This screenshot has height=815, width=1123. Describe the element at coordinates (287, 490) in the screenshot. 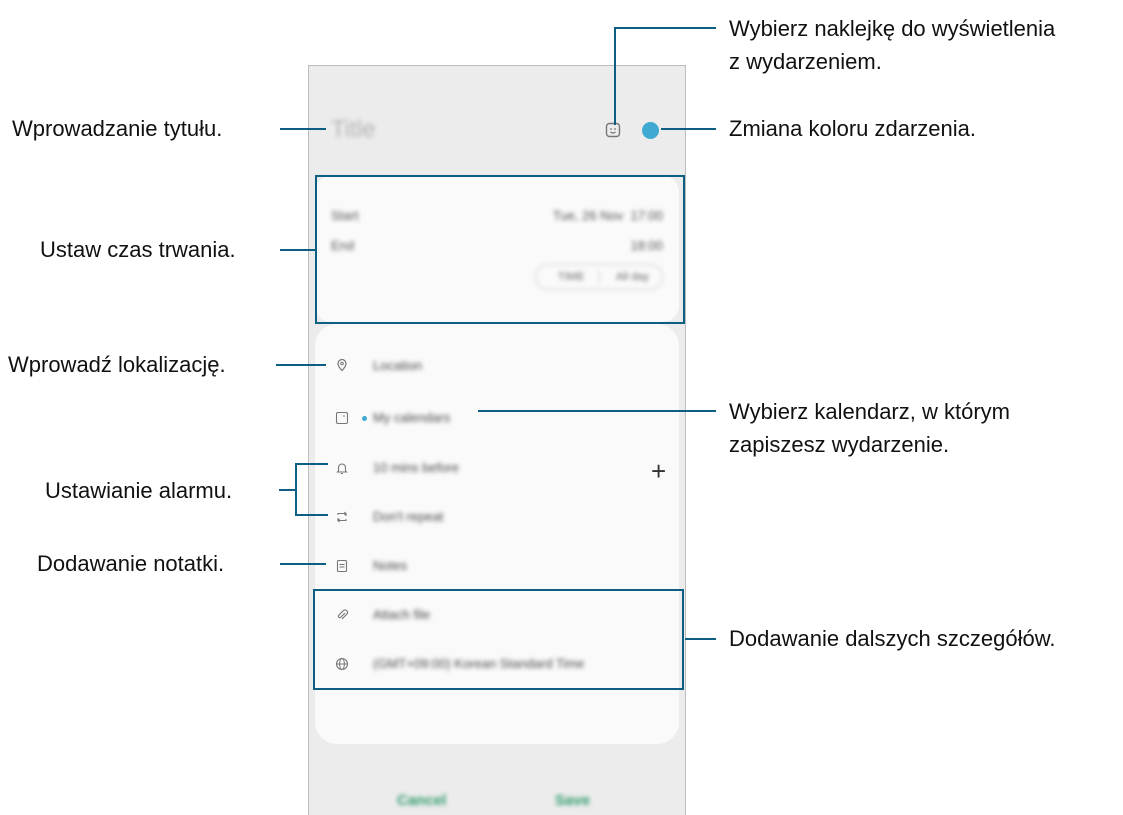

I see `alarm-leader-line` at that location.